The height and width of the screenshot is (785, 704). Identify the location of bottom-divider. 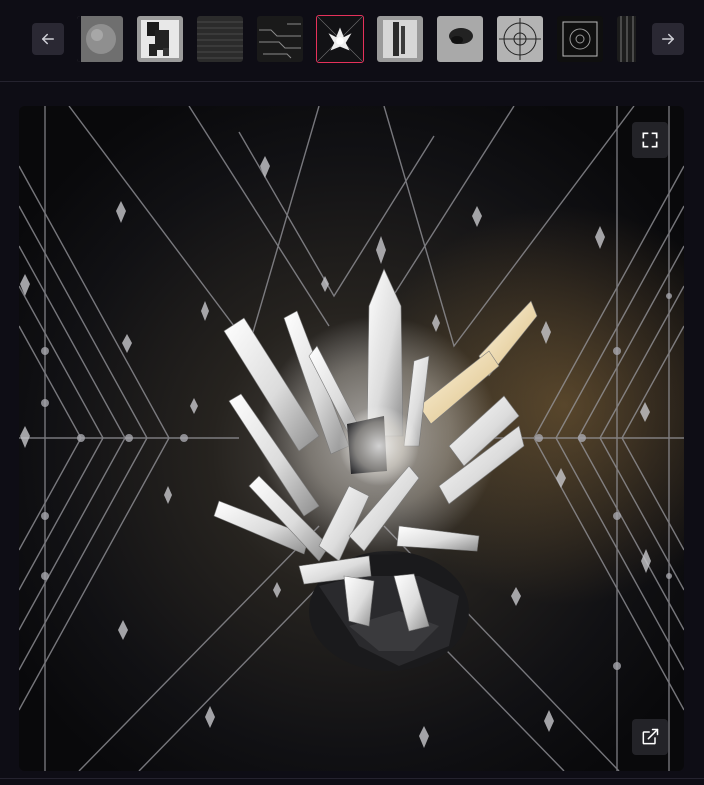
(352, 778).